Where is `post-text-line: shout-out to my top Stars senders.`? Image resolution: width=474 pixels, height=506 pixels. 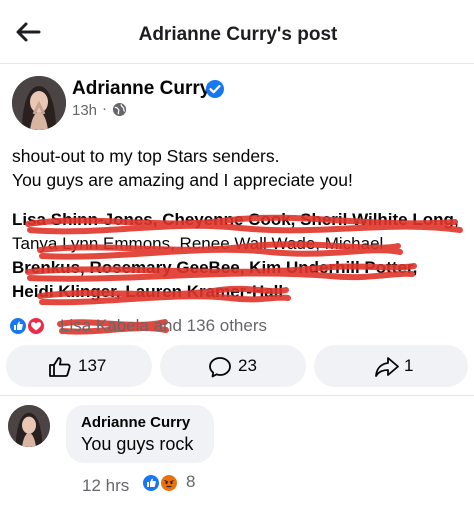 post-text-line: shout-out to my top Stars senders. is located at coordinates (146, 156).